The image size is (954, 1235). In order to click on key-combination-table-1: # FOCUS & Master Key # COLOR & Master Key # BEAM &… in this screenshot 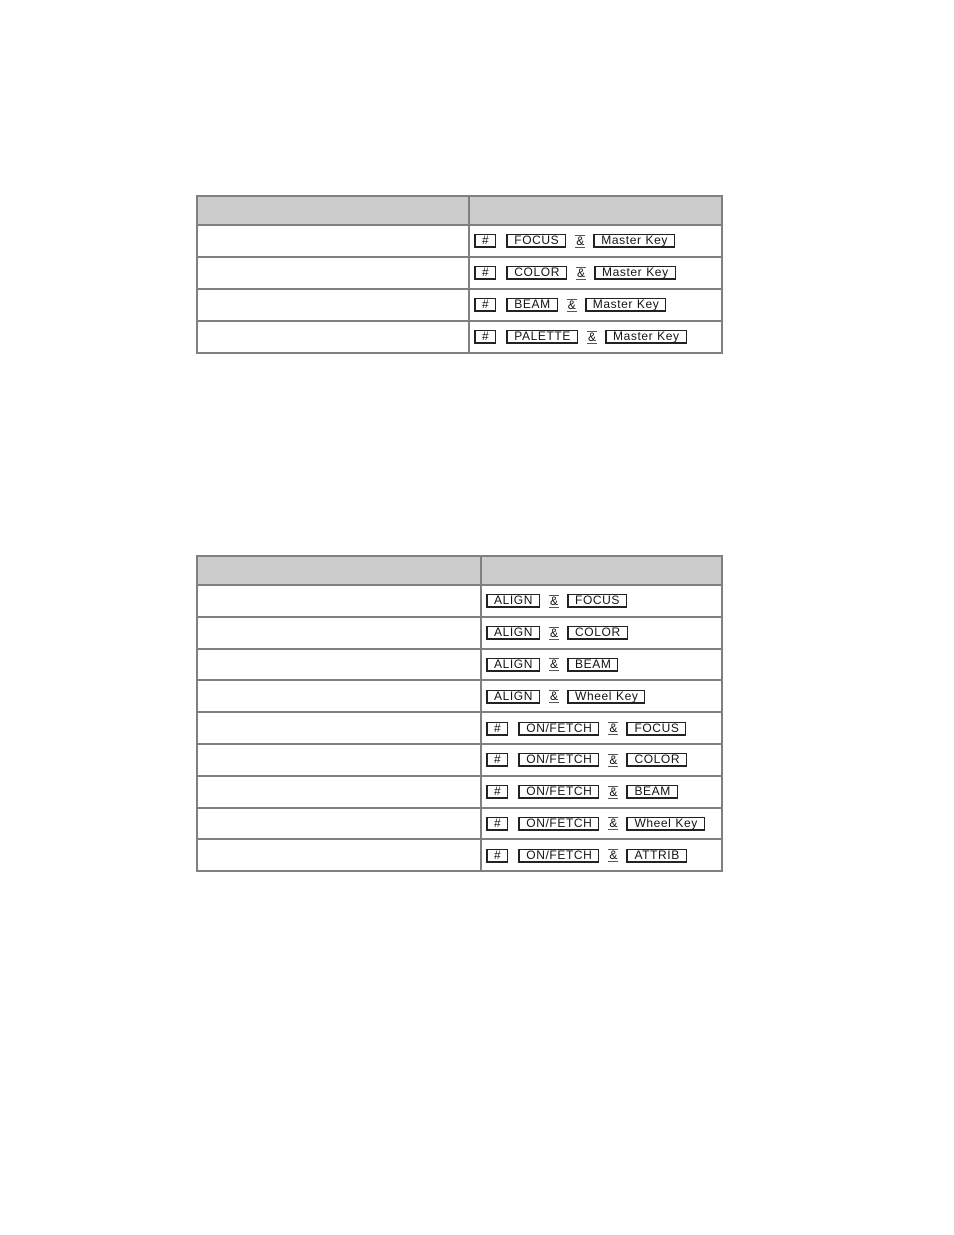, I will do `click(459, 274)`.